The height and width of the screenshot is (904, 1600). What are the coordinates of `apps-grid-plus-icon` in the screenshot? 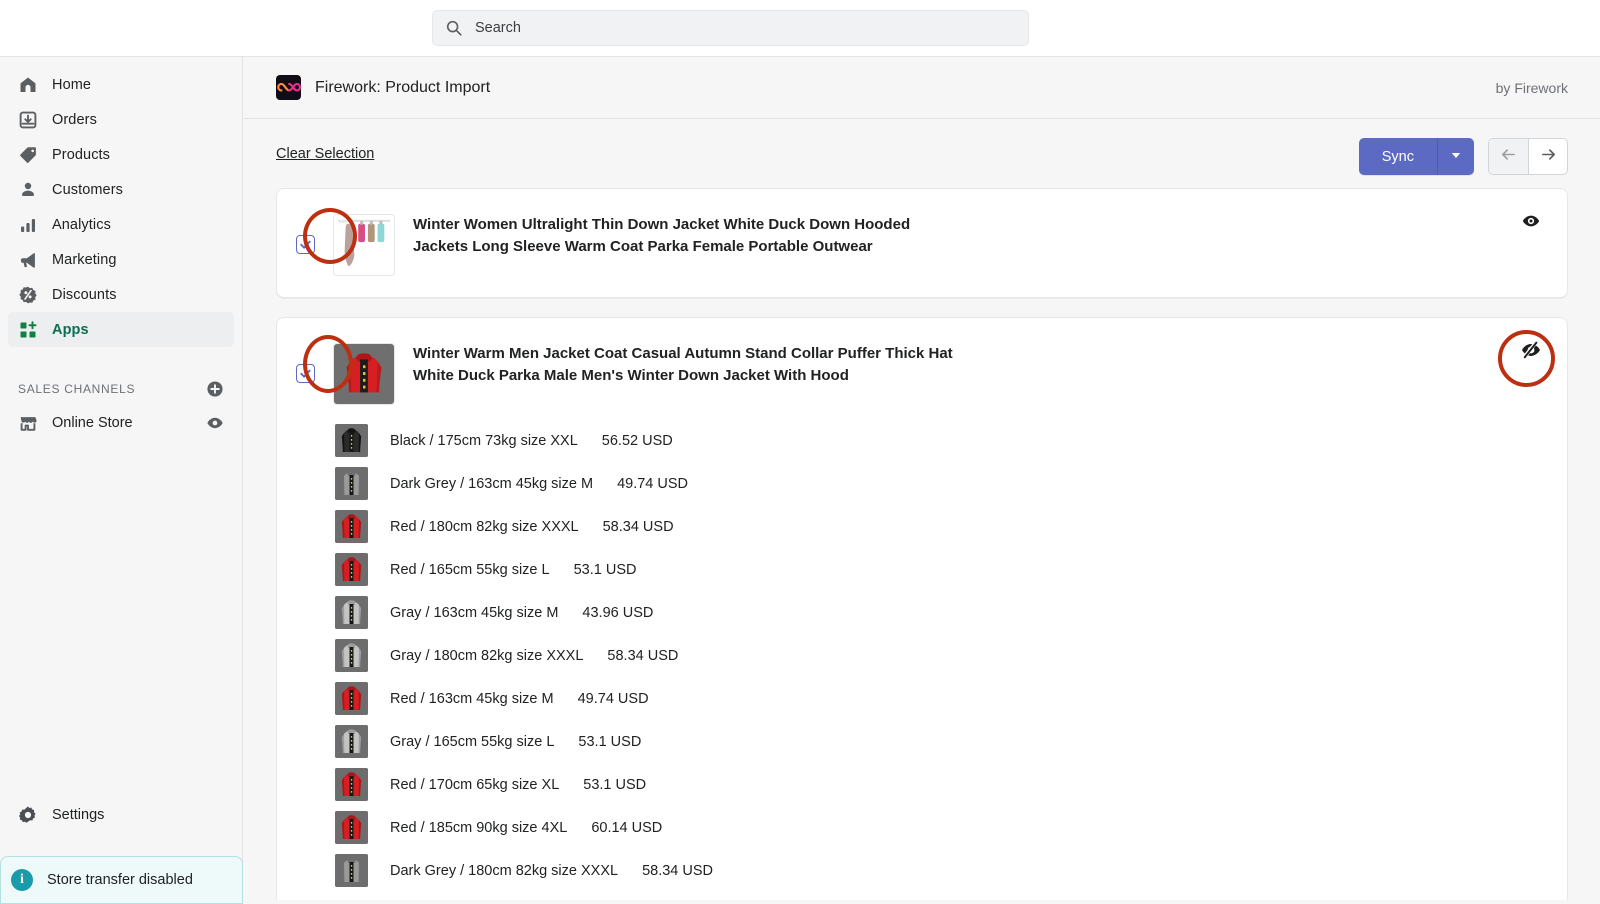 It's located at (28, 330).